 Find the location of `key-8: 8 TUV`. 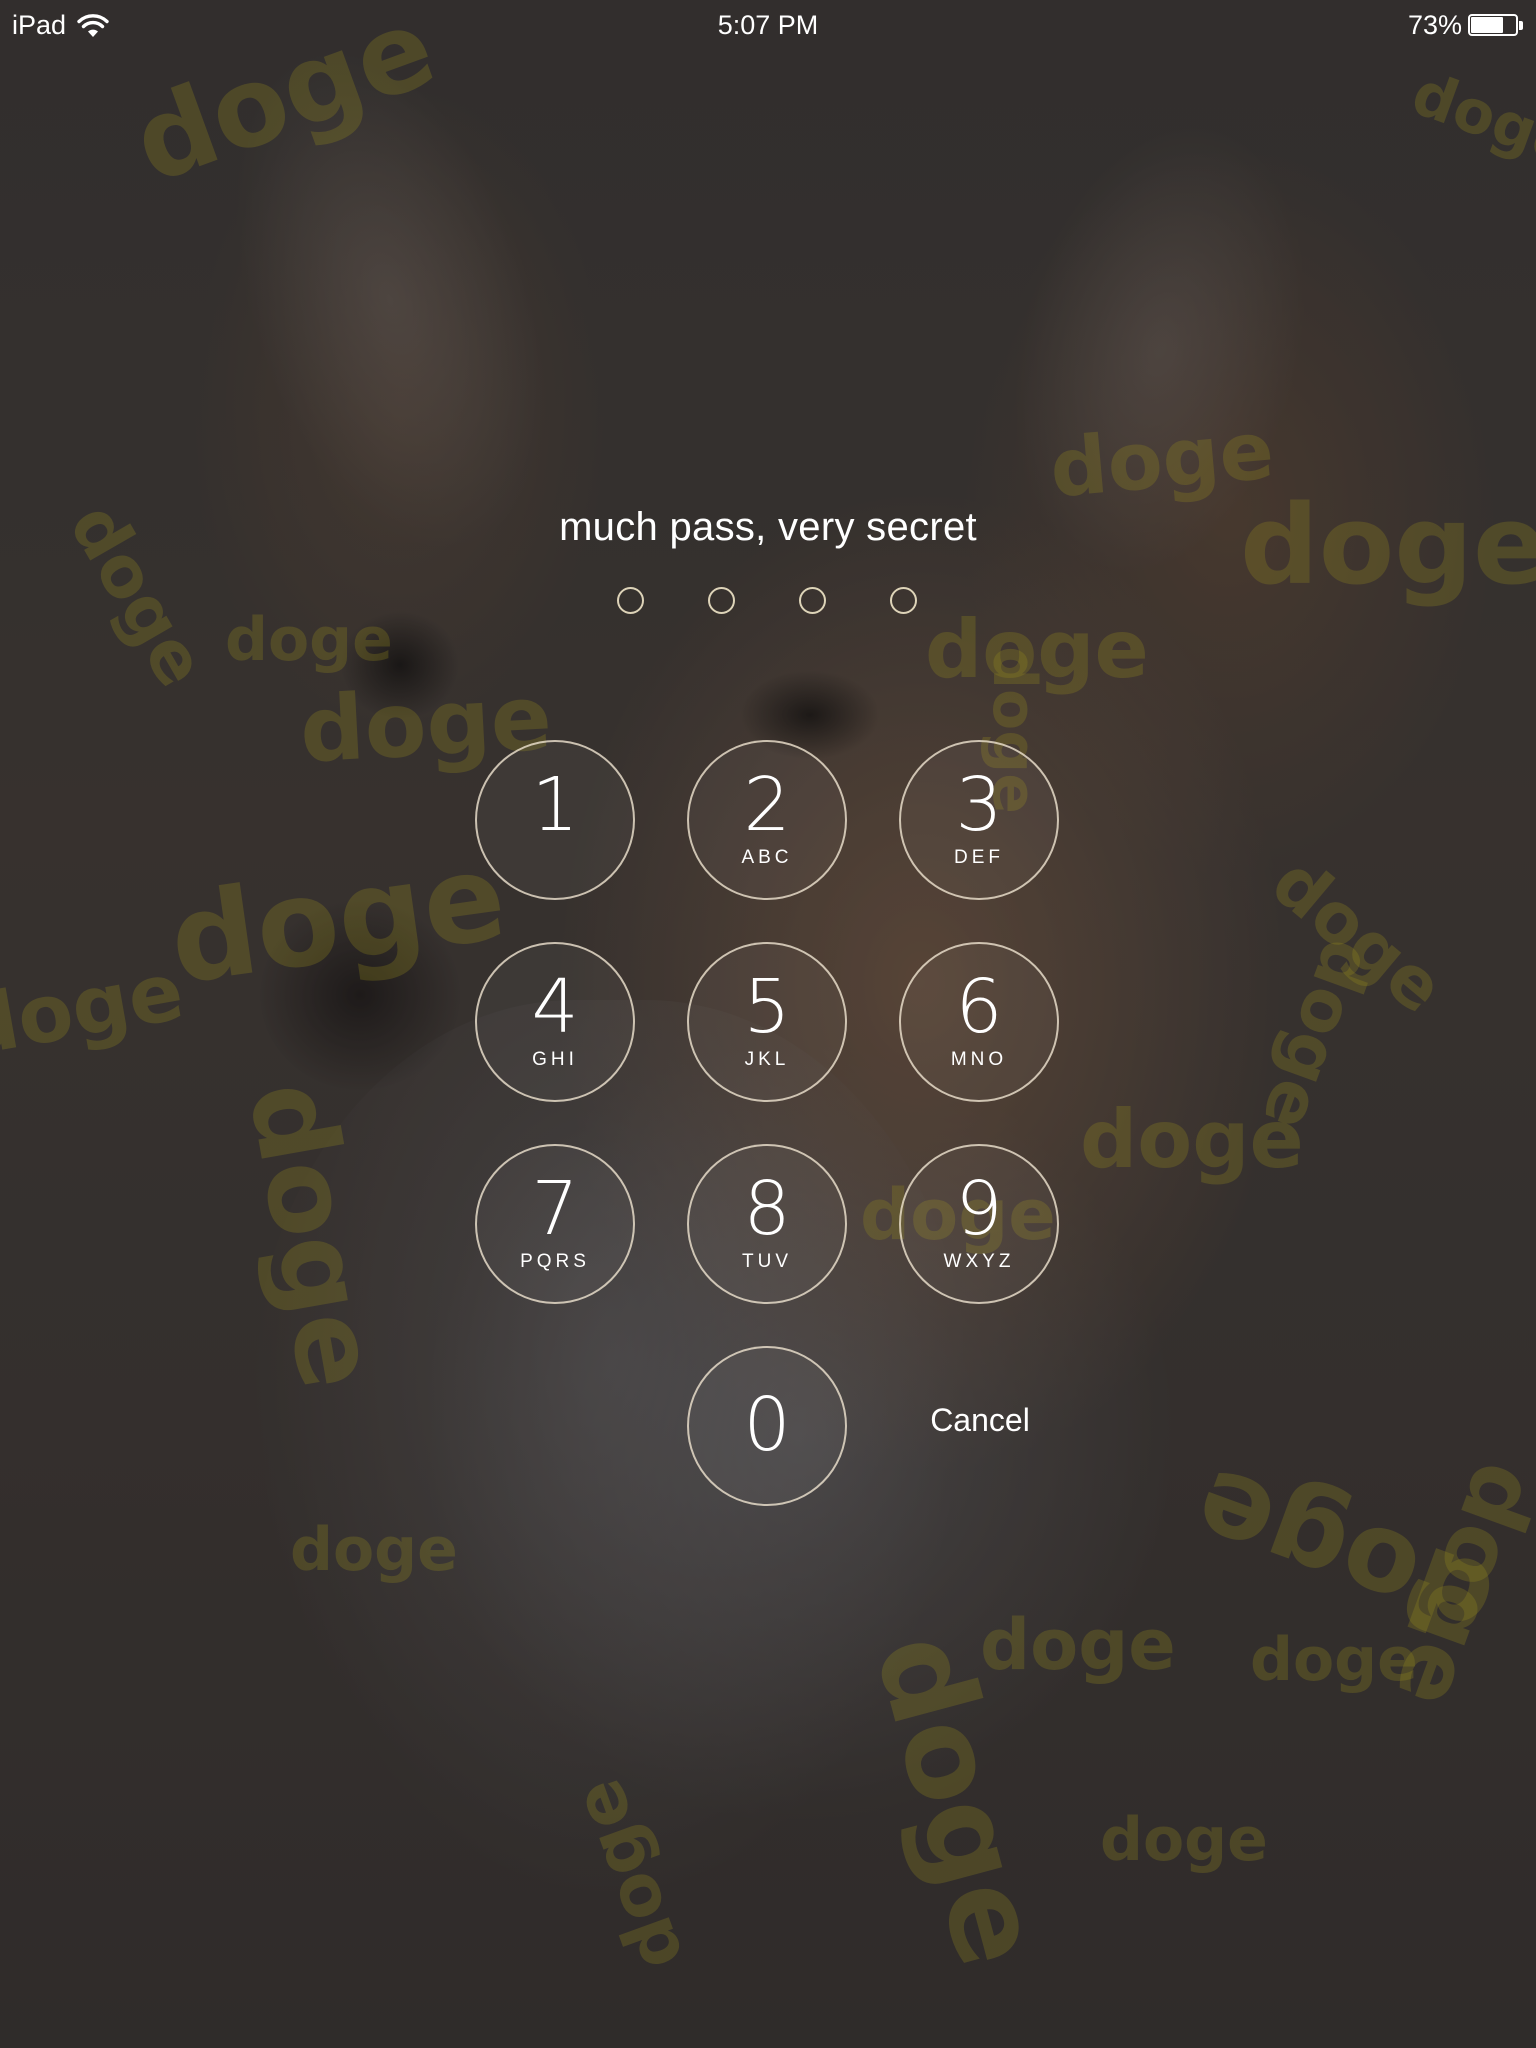

key-8: 8 TUV is located at coordinates (767, 1224).